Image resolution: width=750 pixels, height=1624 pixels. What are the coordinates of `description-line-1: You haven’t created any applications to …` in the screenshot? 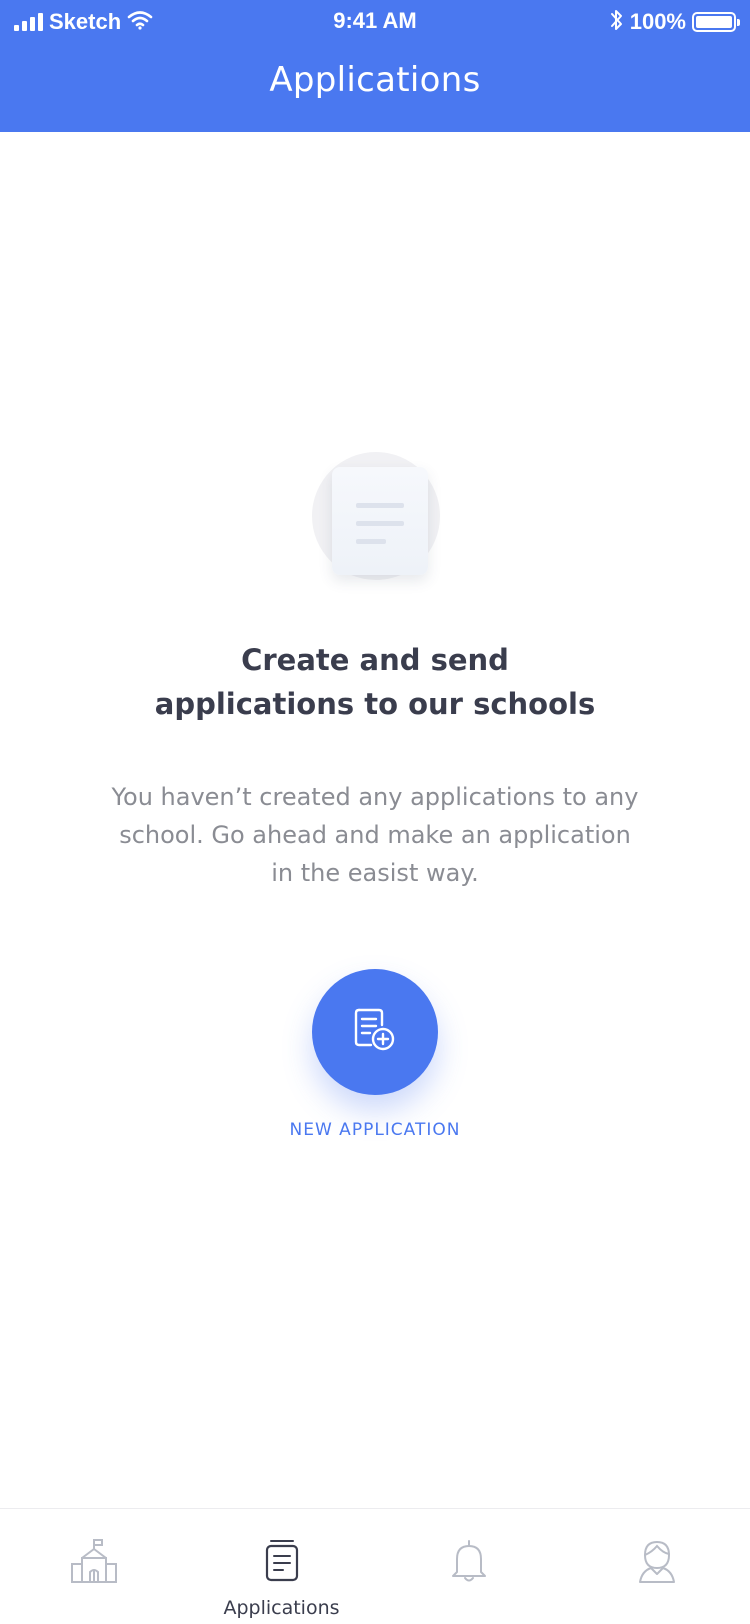 It's located at (375, 797).